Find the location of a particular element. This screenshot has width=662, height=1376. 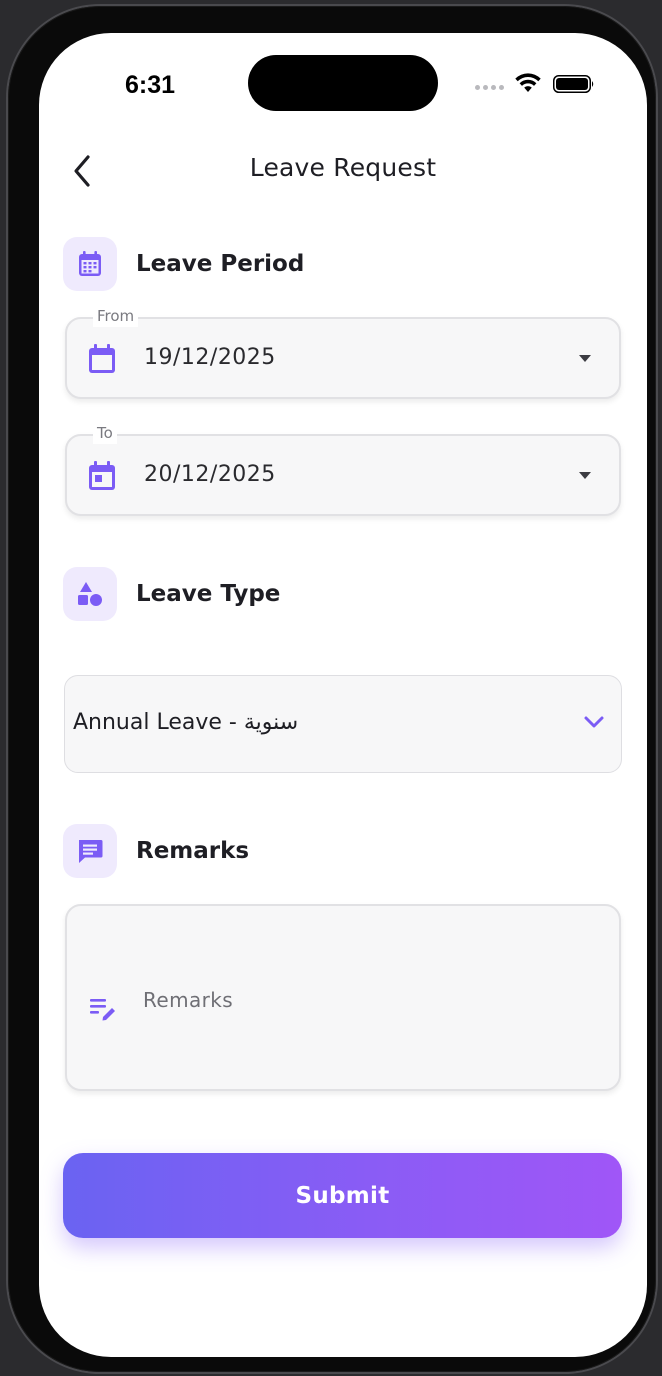

leave-period-header: Leave Period is located at coordinates (183, 264).